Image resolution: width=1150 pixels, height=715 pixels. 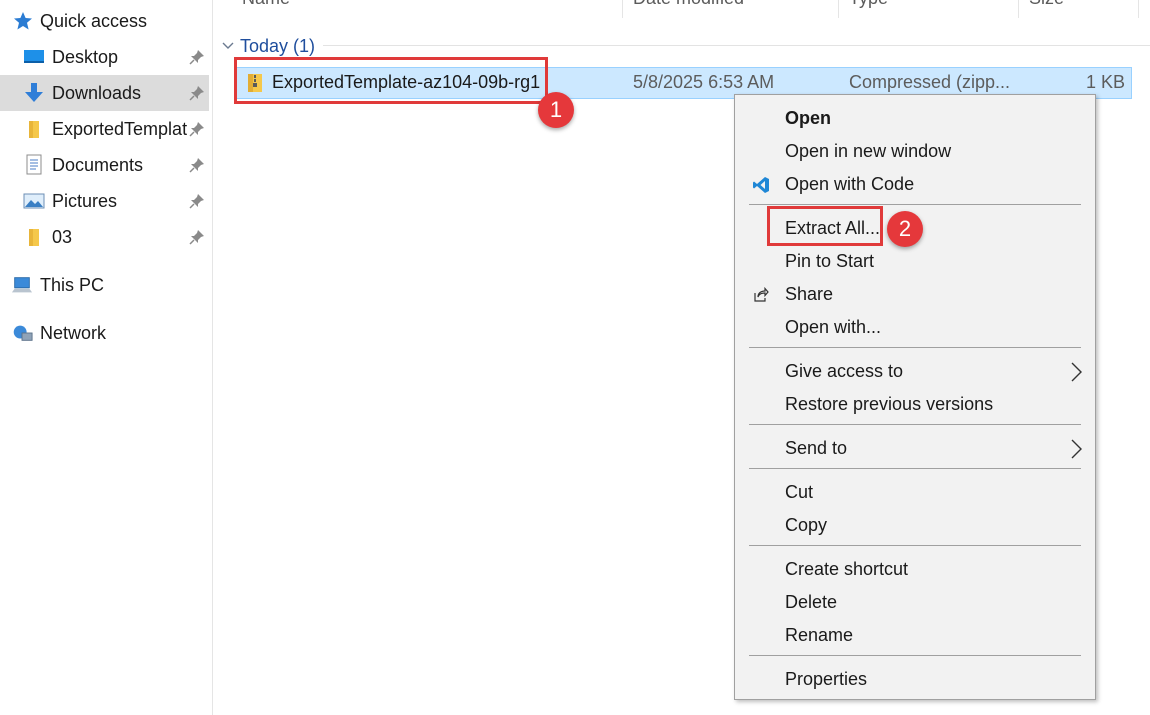 What do you see at coordinates (72, 284) in the screenshot?
I see `sidebar-item-label: This PC` at bounding box center [72, 284].